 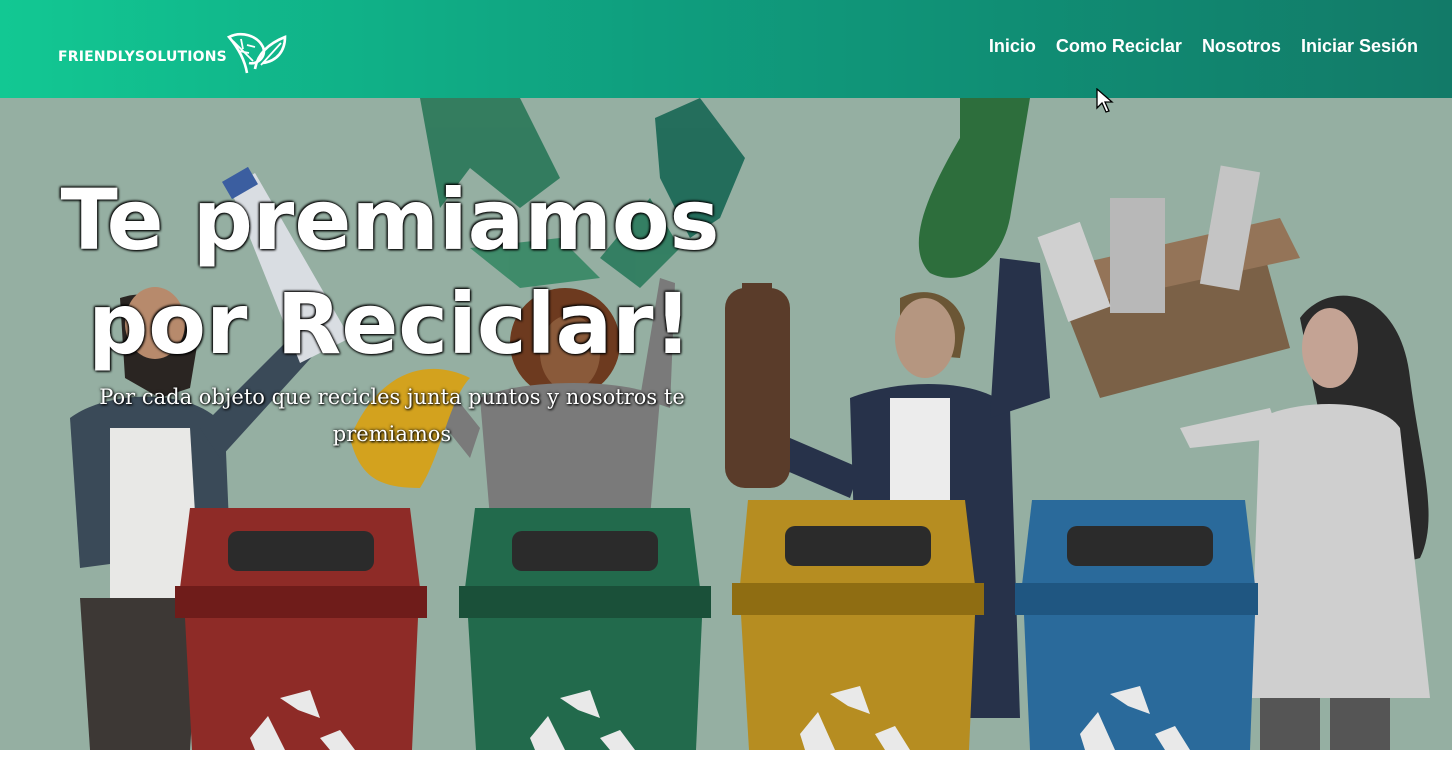 What do you see at coordinates (726, 753) in the screenshot?
I see `page-bottom-edge` at bounding box center [726, 753].